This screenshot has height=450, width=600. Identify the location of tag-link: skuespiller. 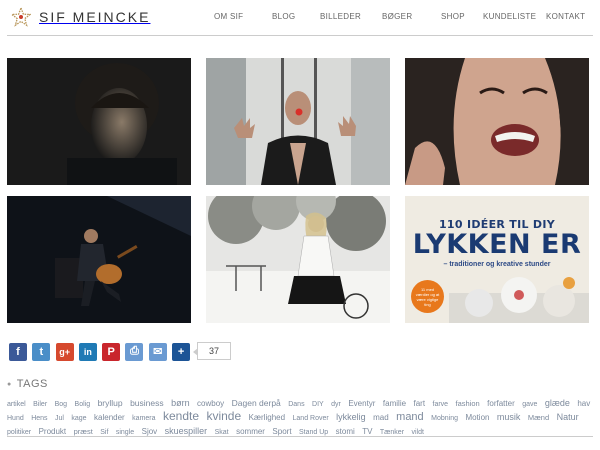
(186, 431).